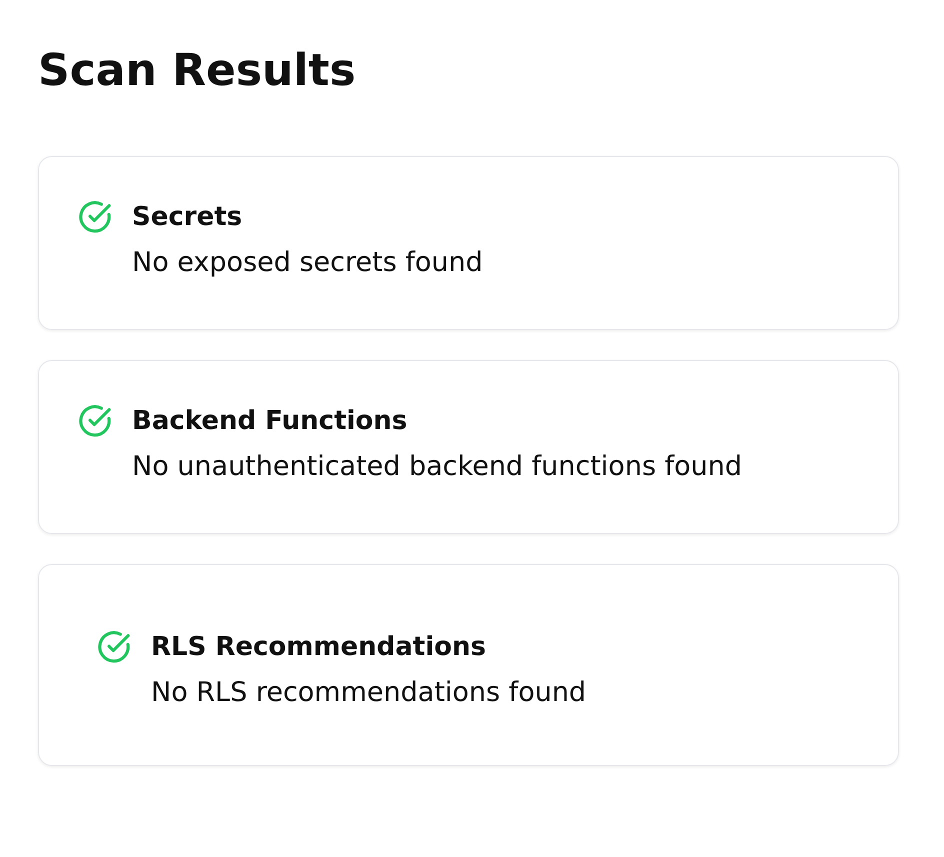  Describe the element at coordinates (197, 71) in the screenshot. I see `page-title: Scan Results` at that location.